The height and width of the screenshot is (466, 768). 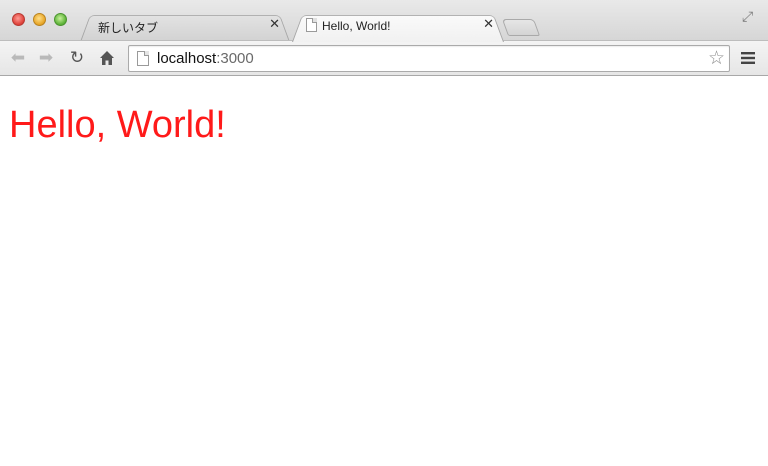 What do you see at coordinates (716, 58) in the screenshot?
I see `star-icon: ☆` at bounding box center [716, 58].